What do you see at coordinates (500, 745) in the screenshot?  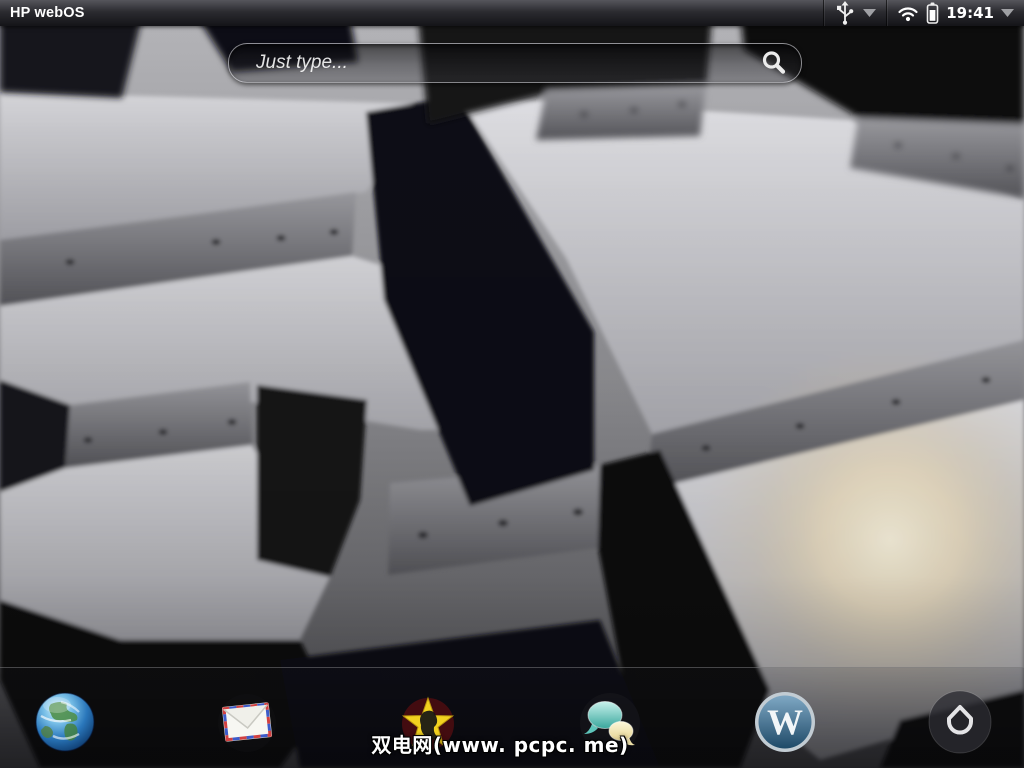 I see `watermark-text: 双电网(www. pcpc. me)` at bounding box center [500, 745].